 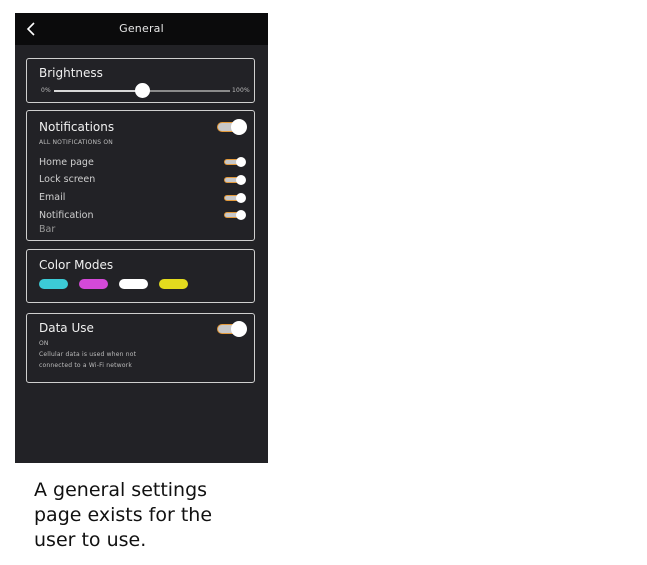 I want to click on brightness-slider-thumb, so click(x=142, y=90).